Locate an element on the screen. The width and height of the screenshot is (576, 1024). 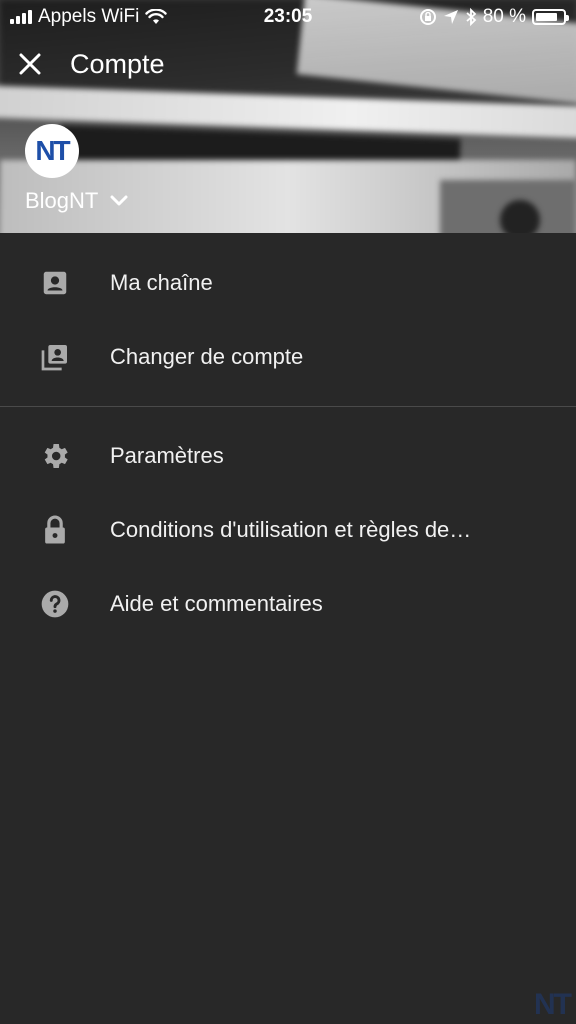
watermark-logo: NT is located at coordinates (553, 1004).